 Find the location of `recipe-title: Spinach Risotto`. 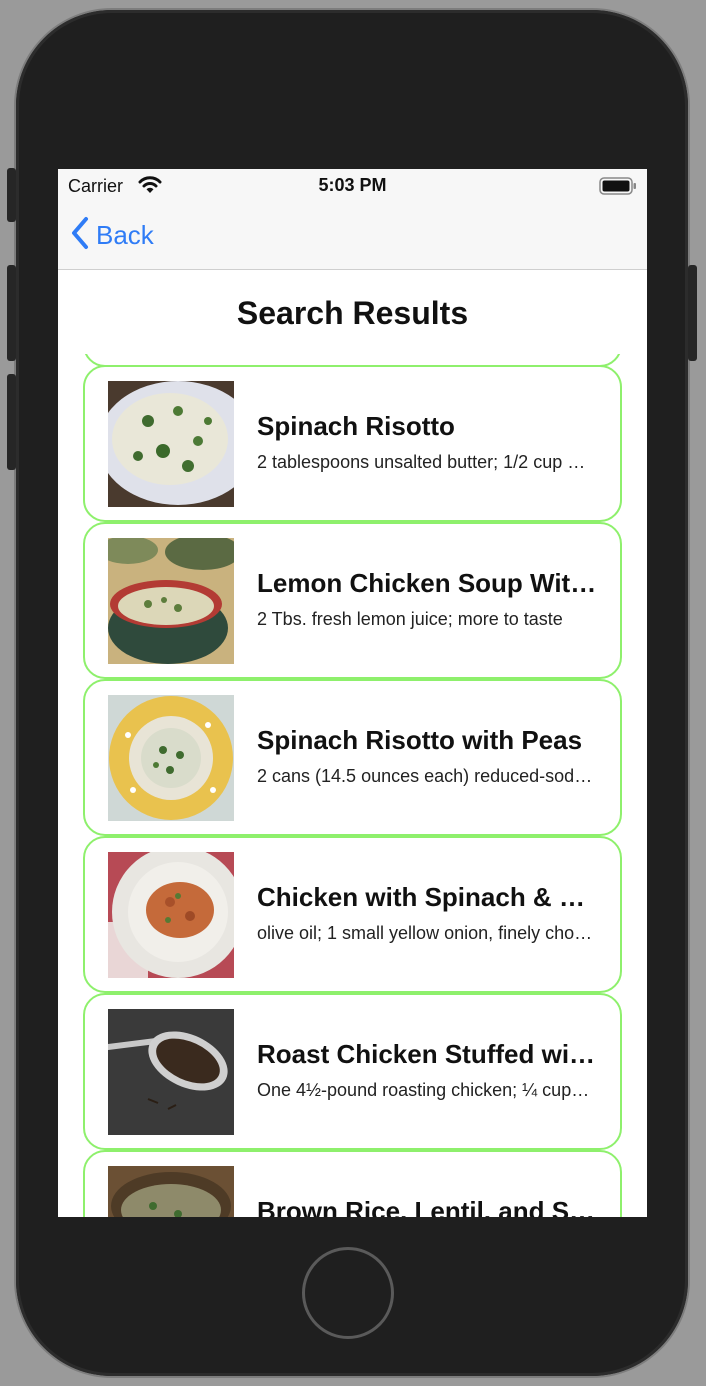

recipe-title: Spinach Risotto is located at coordinates (356, 426).